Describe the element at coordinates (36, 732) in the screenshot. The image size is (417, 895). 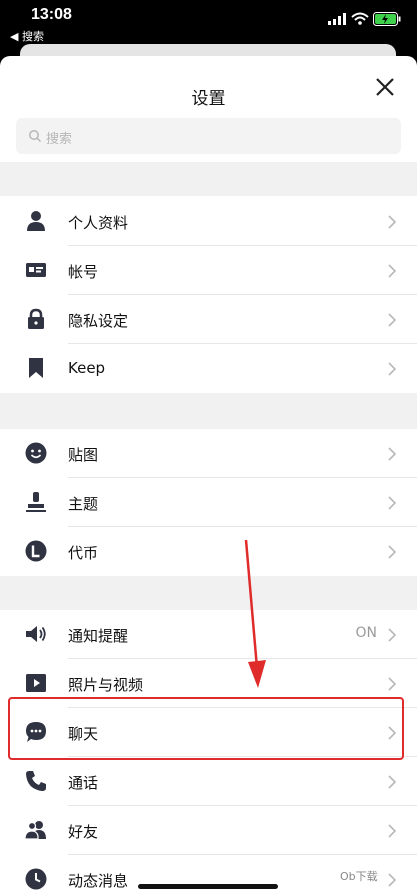
I see `chat-bubble-icon` at that location.